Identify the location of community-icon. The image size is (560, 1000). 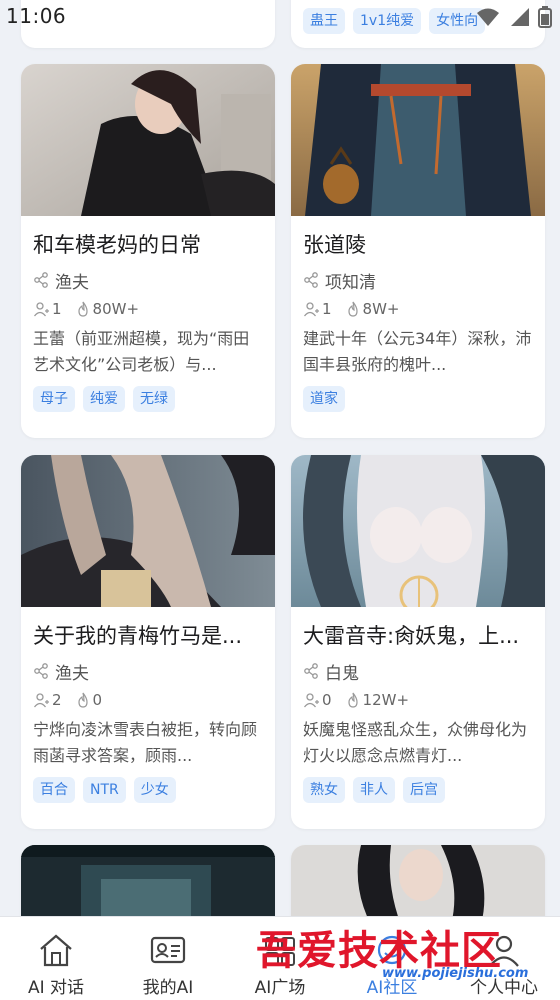
(392, 950).